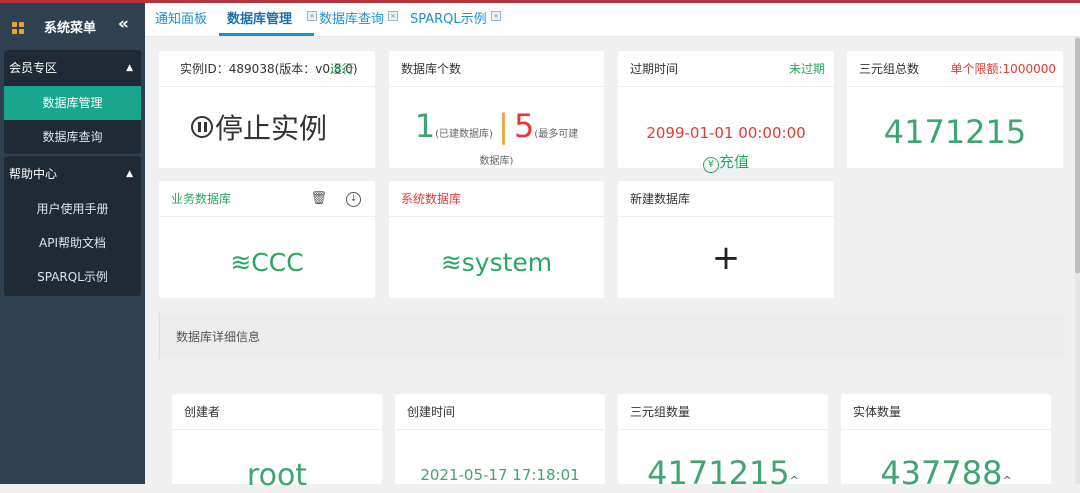  What do you see at coordinates (955, 109) in the screenshot?
I see `triples-card: 三元组总数 单个限额:1000000 4171215` at bounding box center [955, 109].